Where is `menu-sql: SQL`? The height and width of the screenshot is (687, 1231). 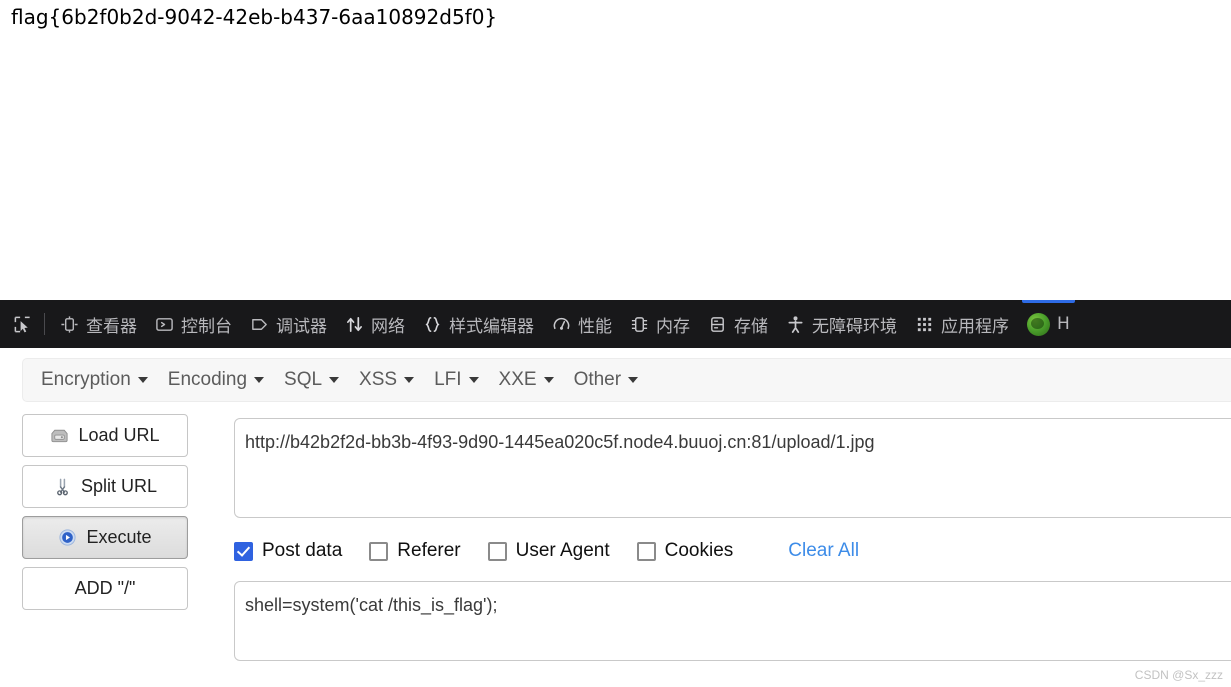 menu-sql: SQL is located at coordinates (311, 380).